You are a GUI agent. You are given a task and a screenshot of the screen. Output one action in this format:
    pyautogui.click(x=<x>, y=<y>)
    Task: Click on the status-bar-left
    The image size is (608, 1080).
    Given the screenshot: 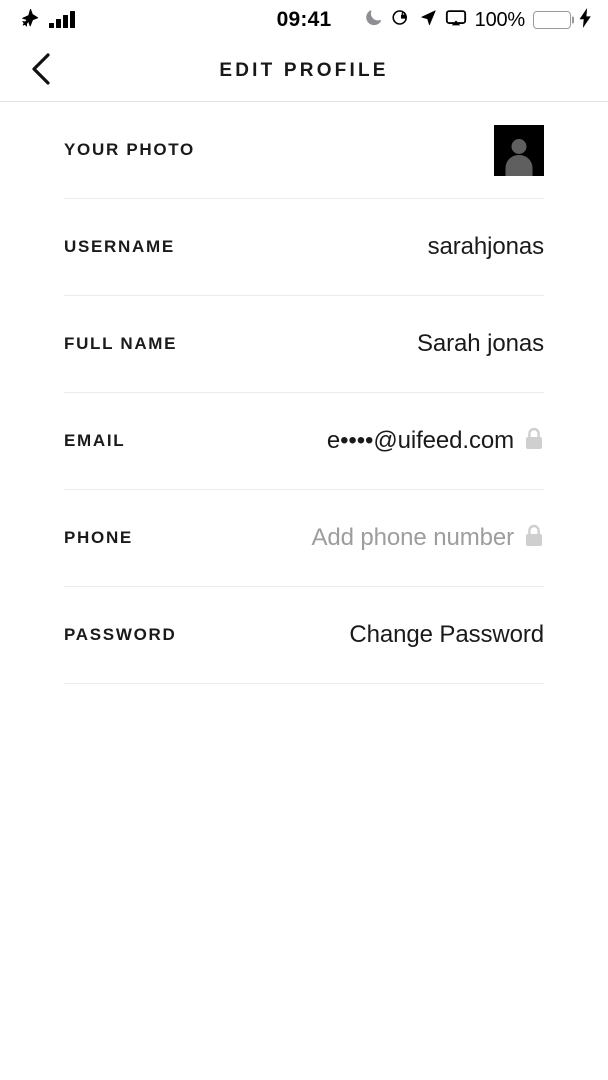 What is the action you would take?
    pyautogui.click(x=46, y=20)
    